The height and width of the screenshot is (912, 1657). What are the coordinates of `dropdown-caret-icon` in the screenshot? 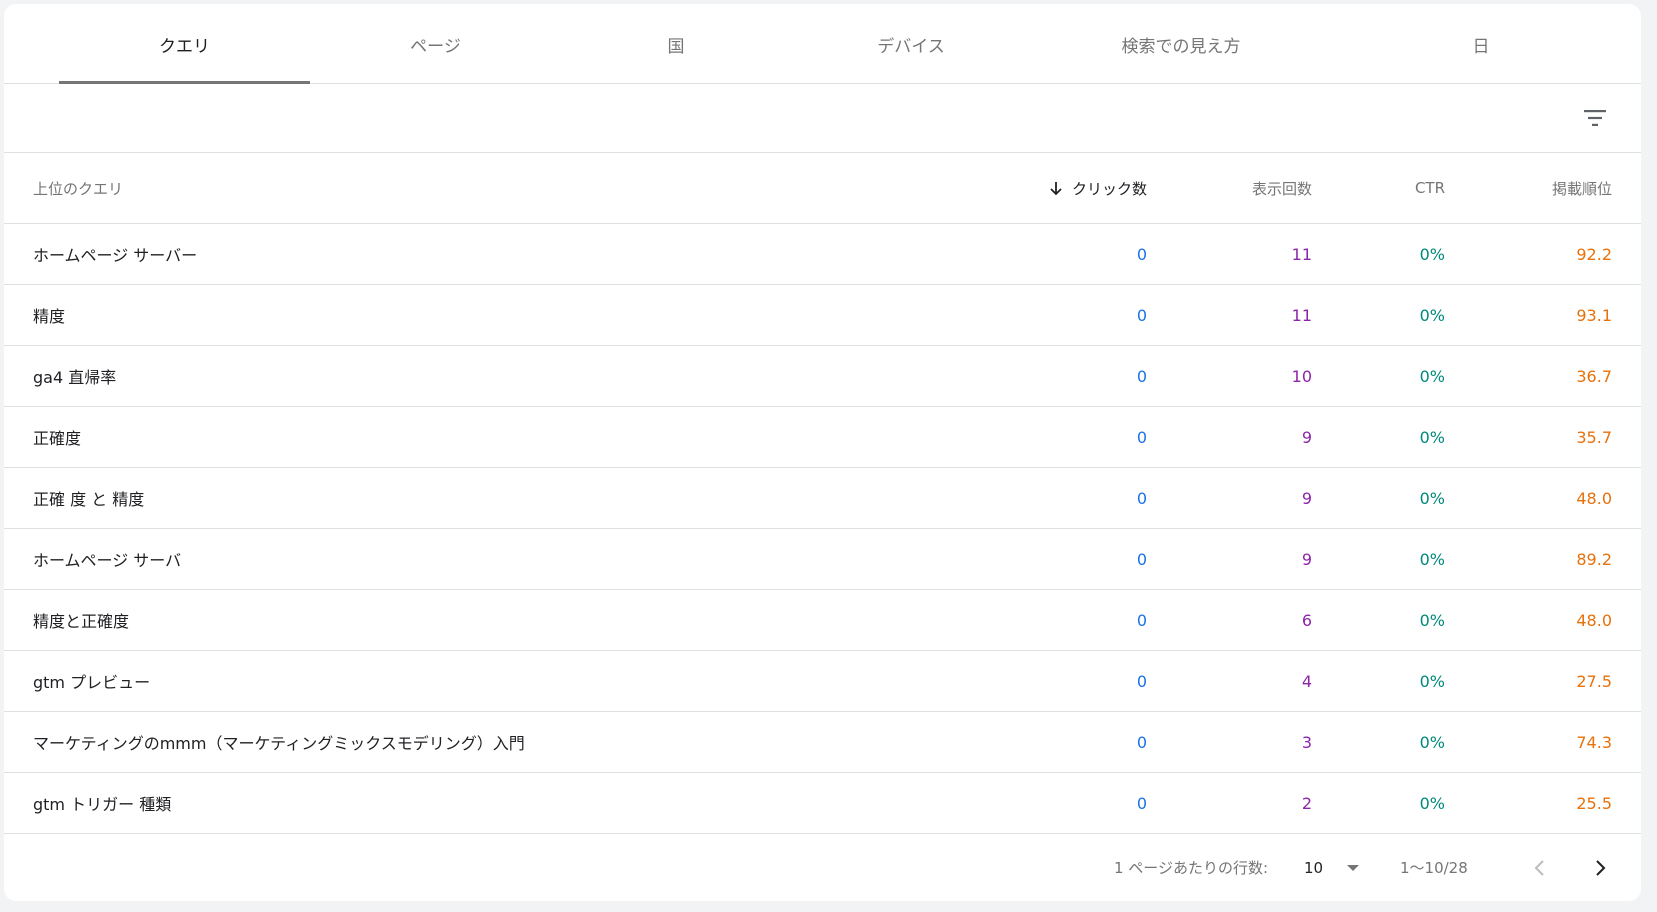 It's located at (1353, 867).